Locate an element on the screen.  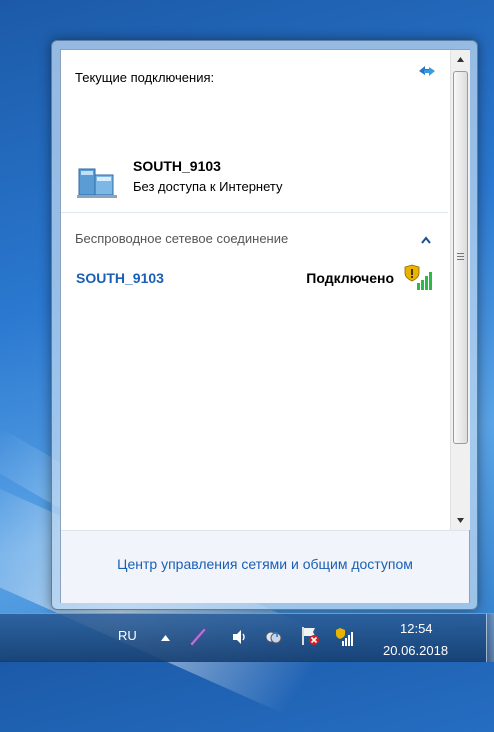
show-hidden-icons-icon is located at coordinates (165, 637).